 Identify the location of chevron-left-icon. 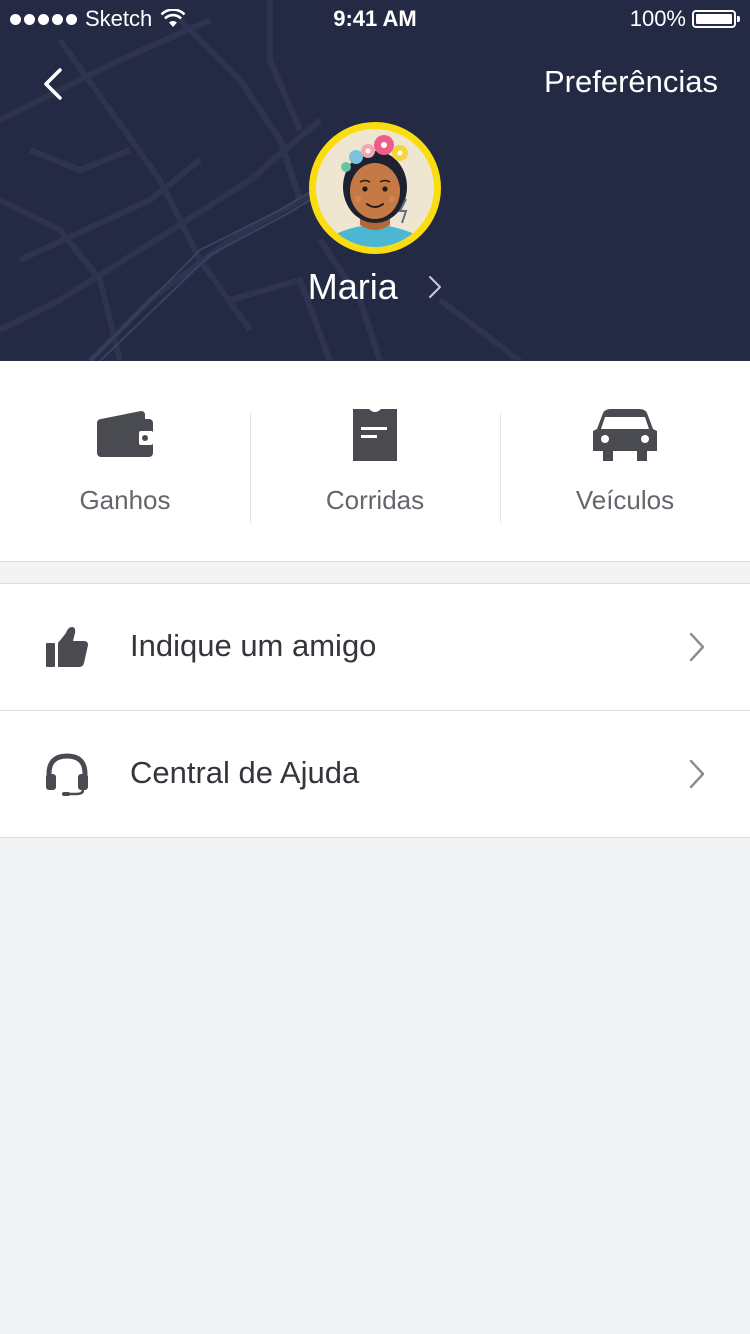
(53, 84).